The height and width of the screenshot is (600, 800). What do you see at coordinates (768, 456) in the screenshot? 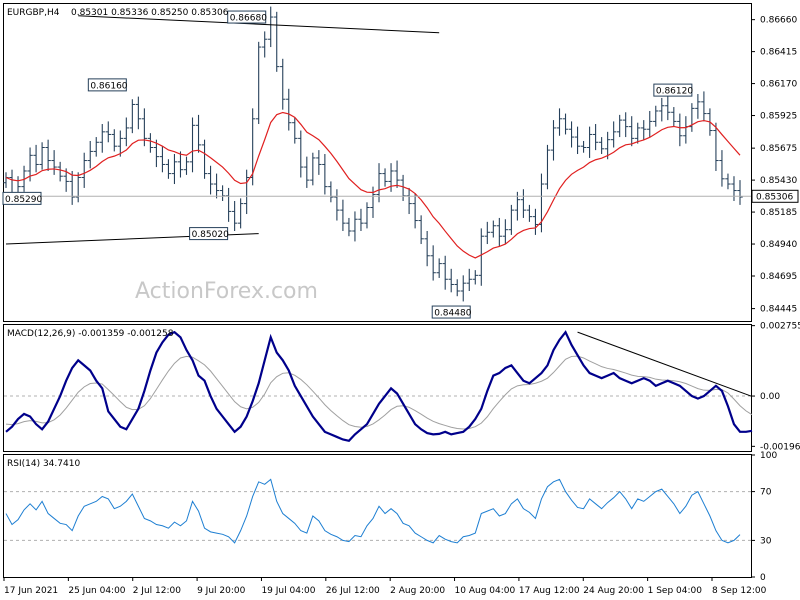
I see `rsi-tick-label: 100` at bounding box center [768, 456].